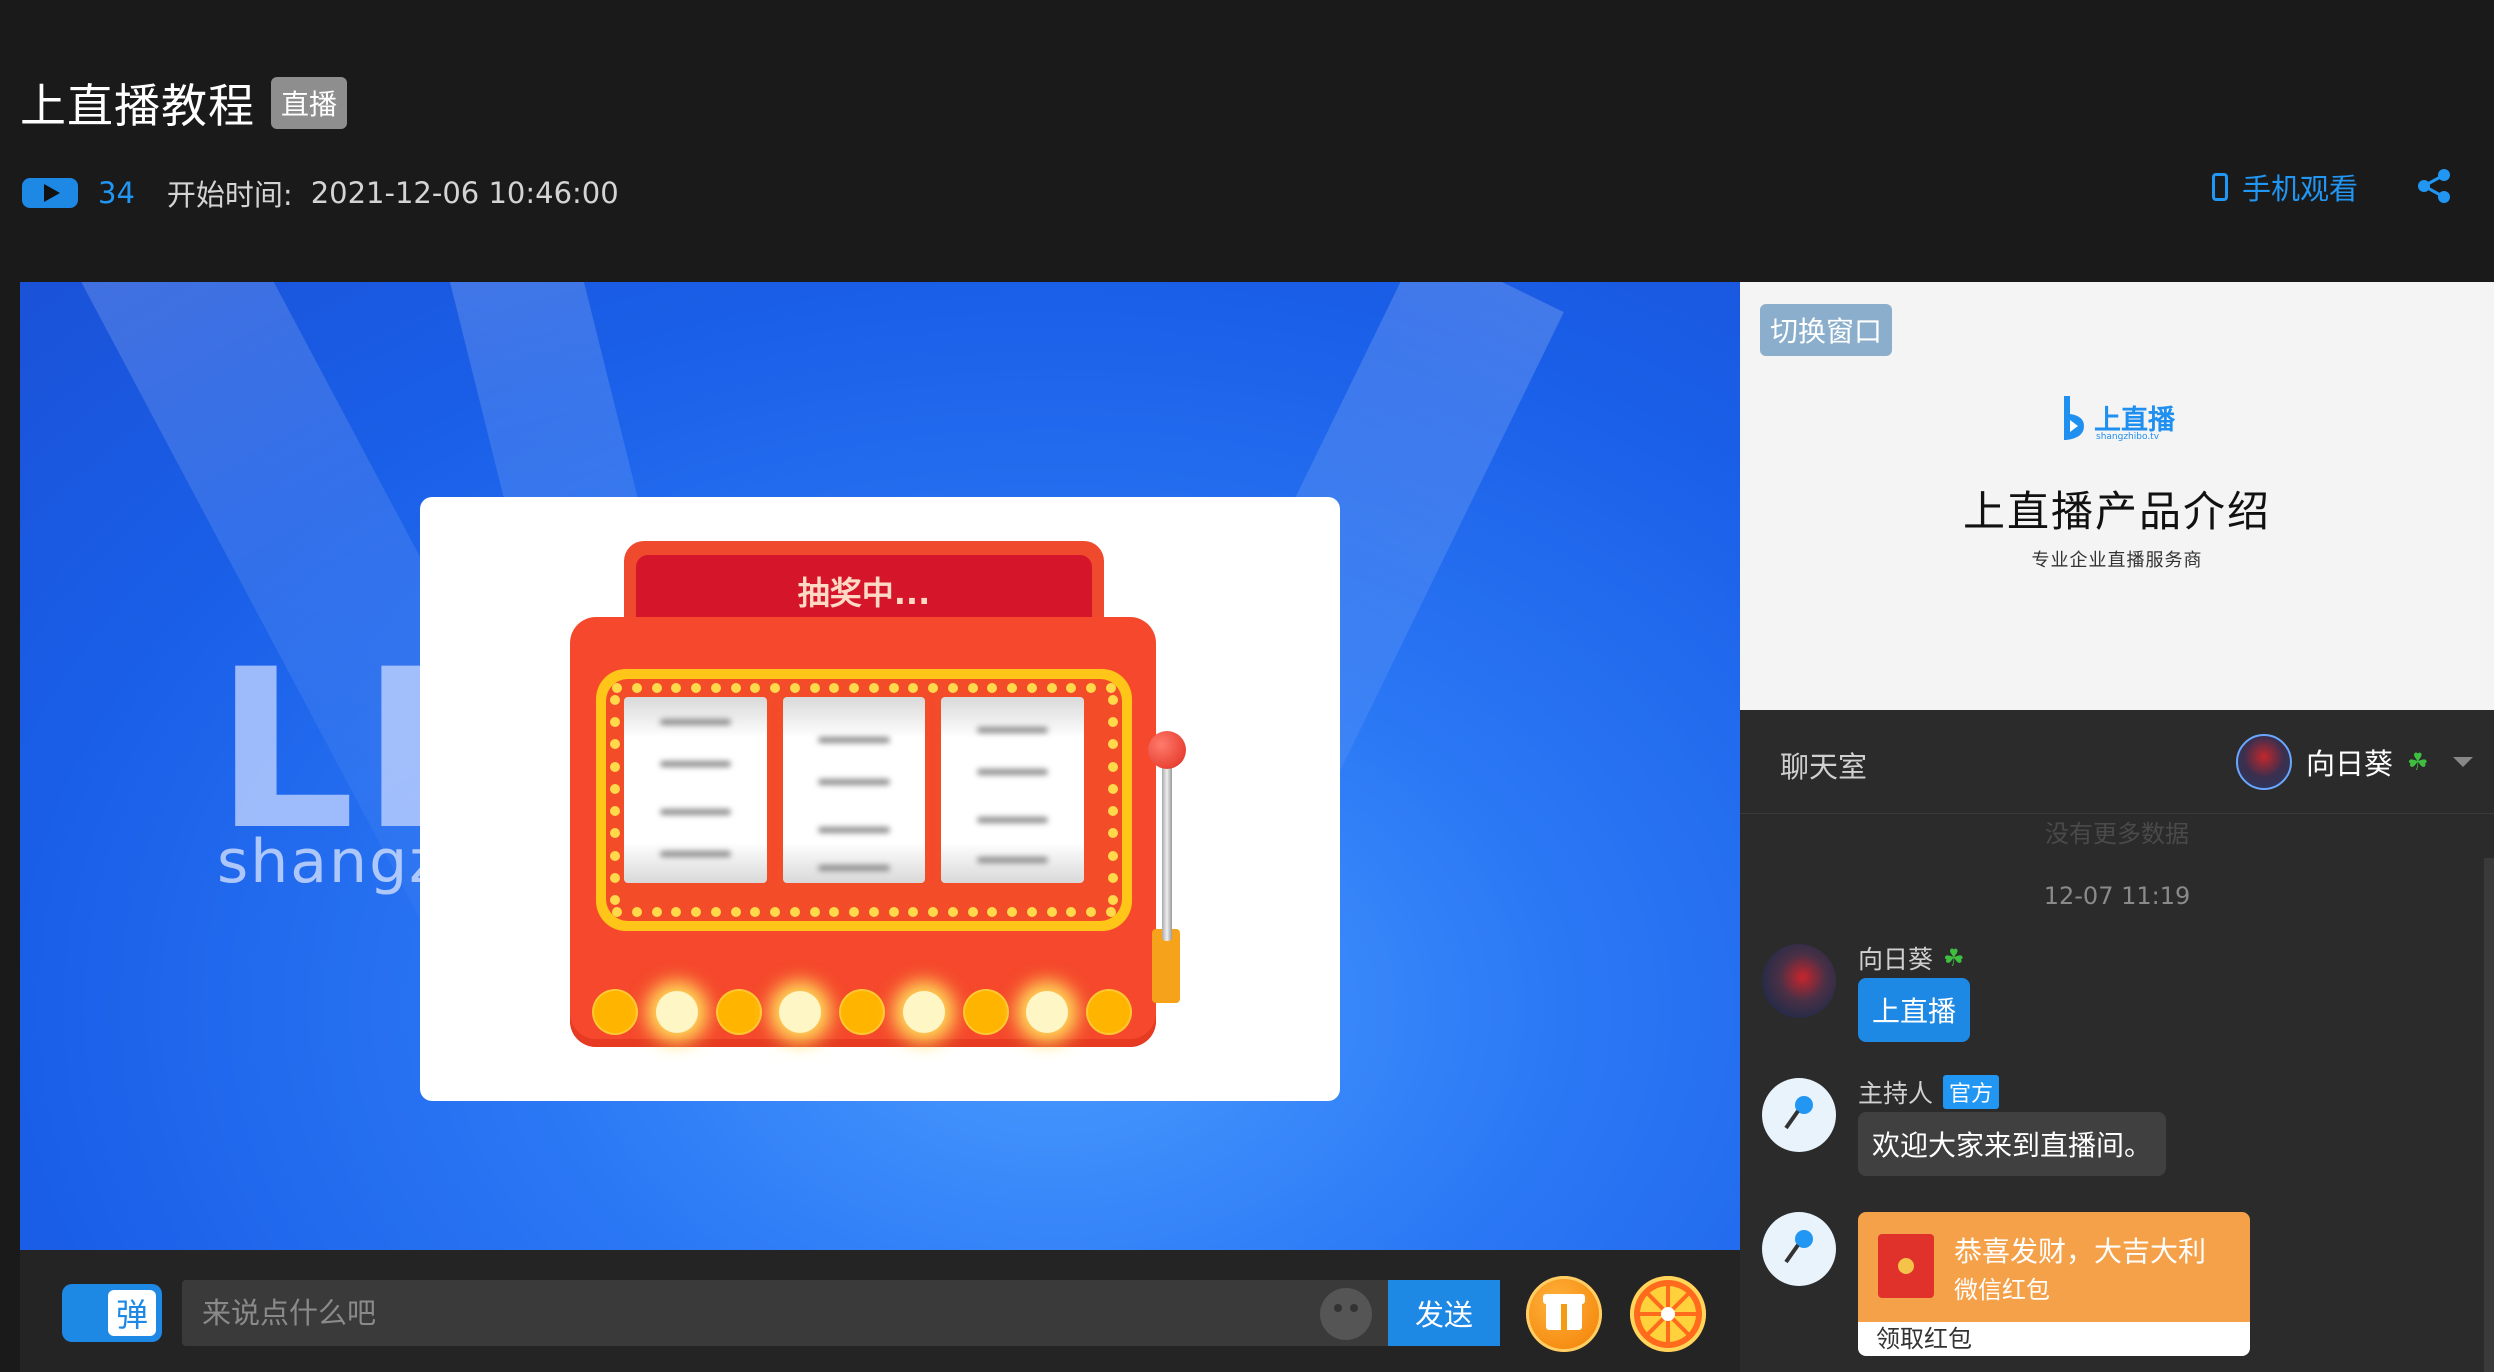 The height and width of the screenshot is (1372, 2494). Describe the element at coordinates (2489, 1115) in the screenshot. I see `scrollbar` at that location.